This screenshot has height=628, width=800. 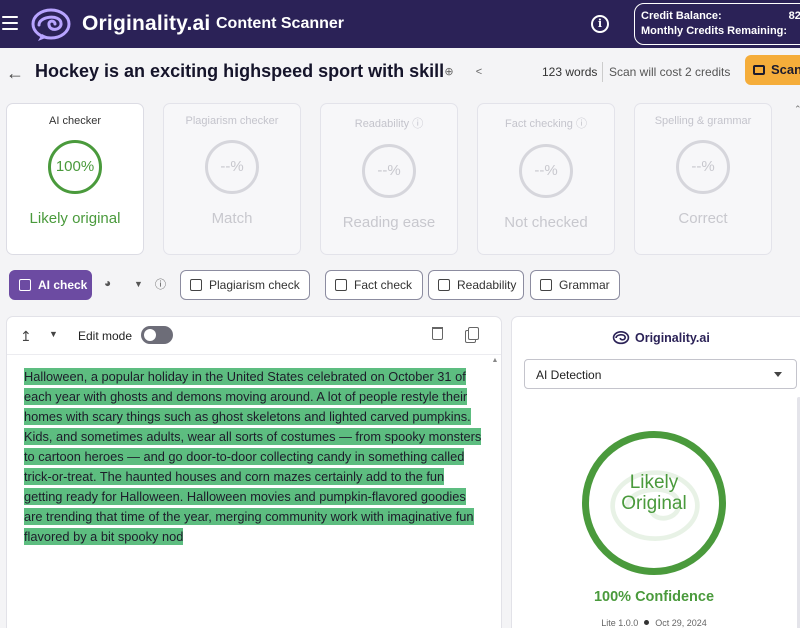 I want to click on confidence-score: 100% Confidence, so click(x=654, y=597).